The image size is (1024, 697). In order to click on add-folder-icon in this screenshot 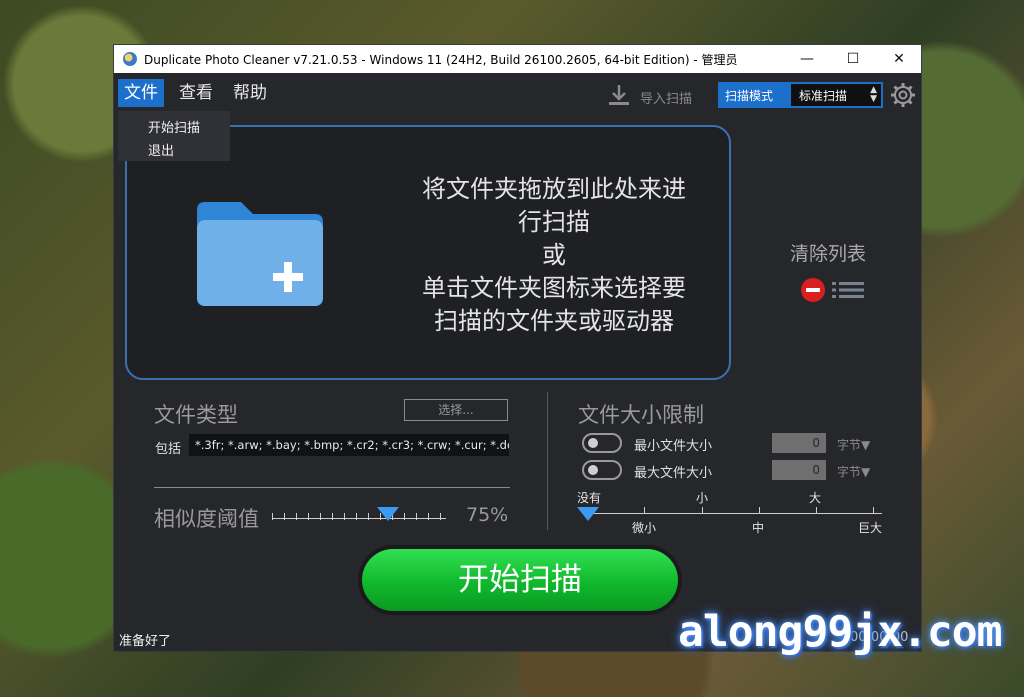, I will do `click(260, 254)`.